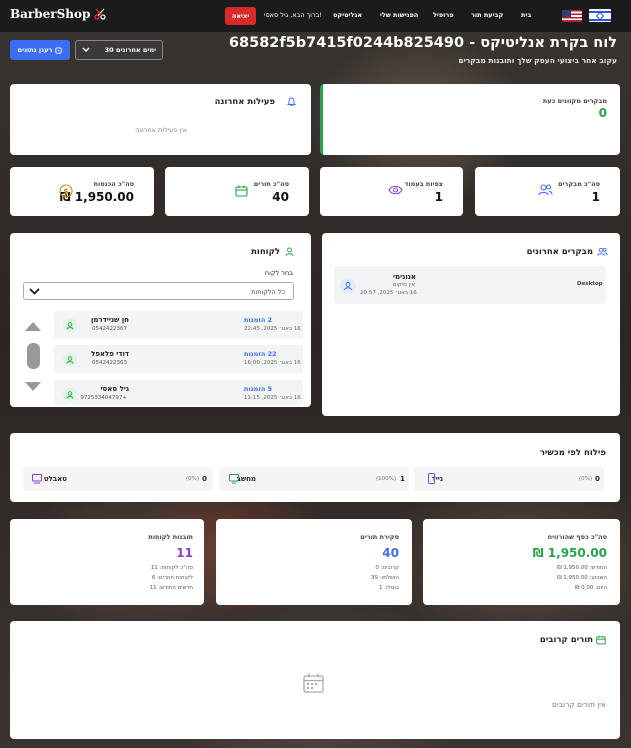 The width and height of the screenshot is (631, 748). What do you see at coordinates (559, 252) in the screenshot?
I see `recent-visitors-title: מבקרים אחרונים` at bounding box center [559, 252].